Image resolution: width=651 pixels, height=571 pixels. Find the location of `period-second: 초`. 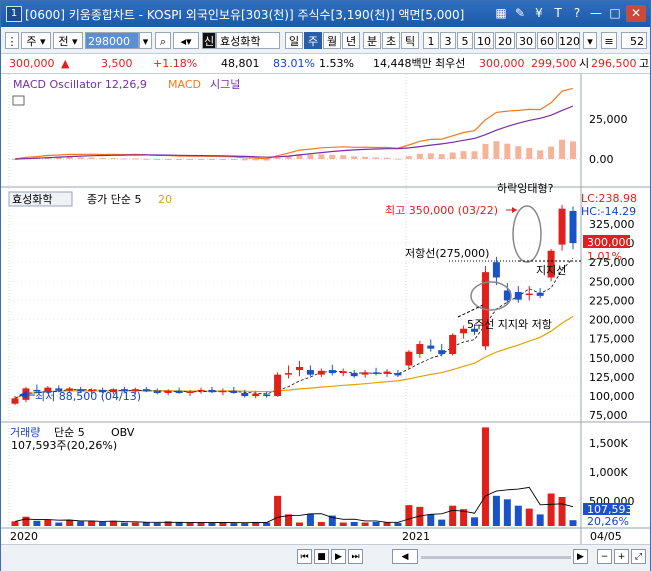

period-second: 초 is located at coordinates (391, 40).